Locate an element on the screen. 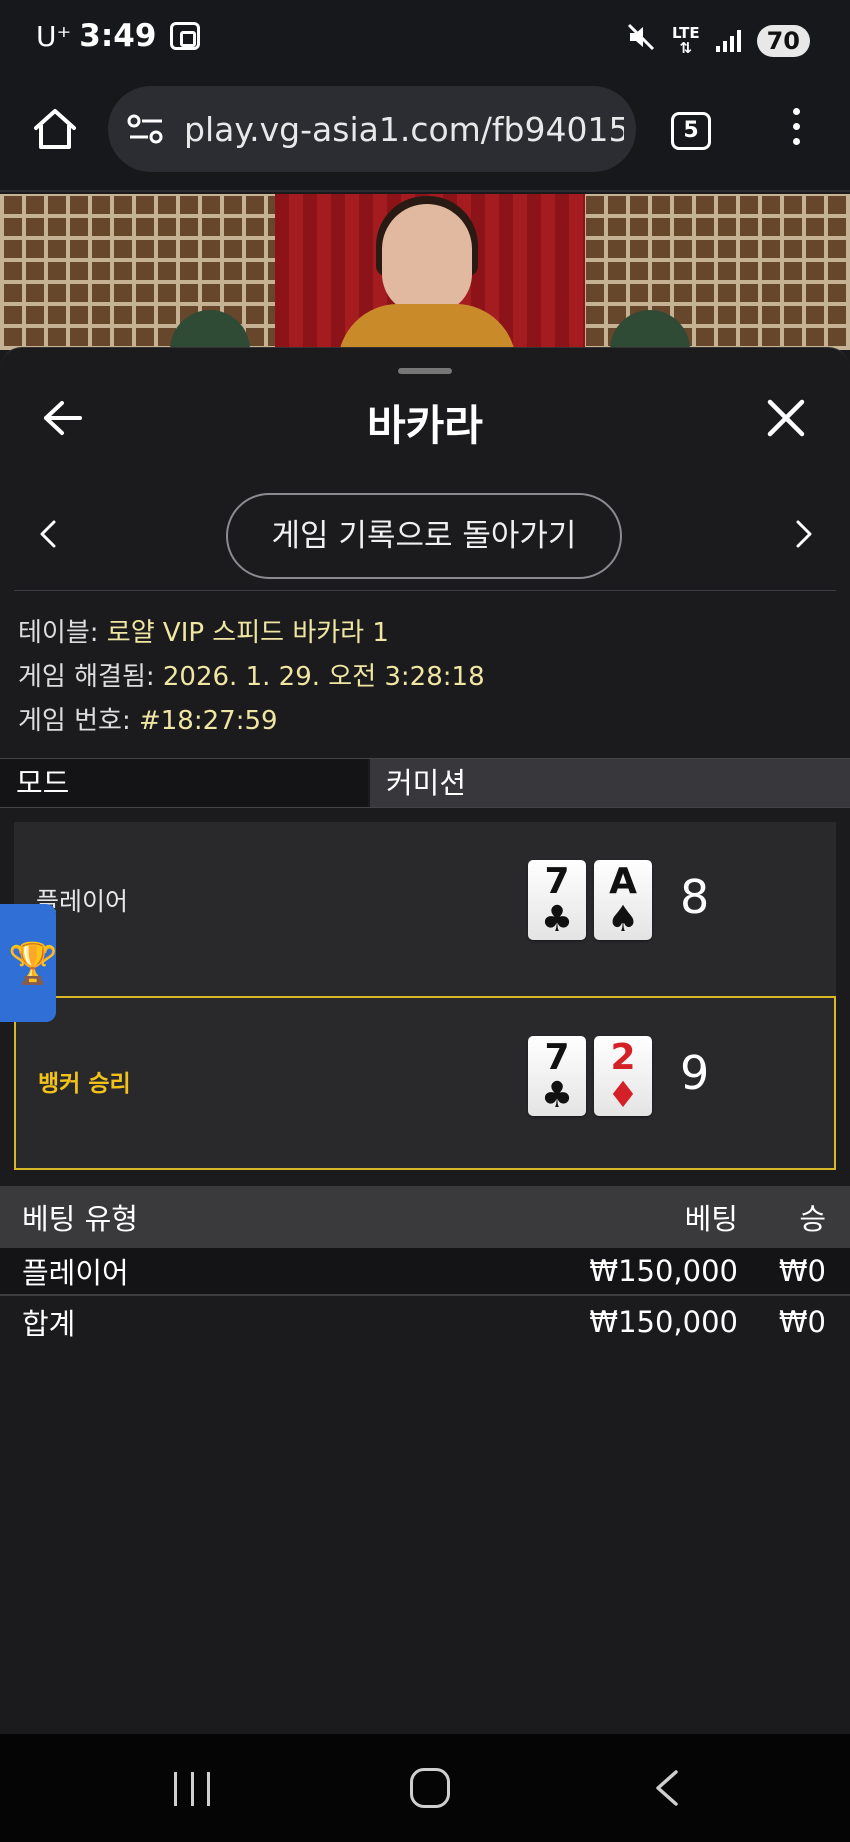  tab-commission: 커미션 is located at coordinates (610, 783).